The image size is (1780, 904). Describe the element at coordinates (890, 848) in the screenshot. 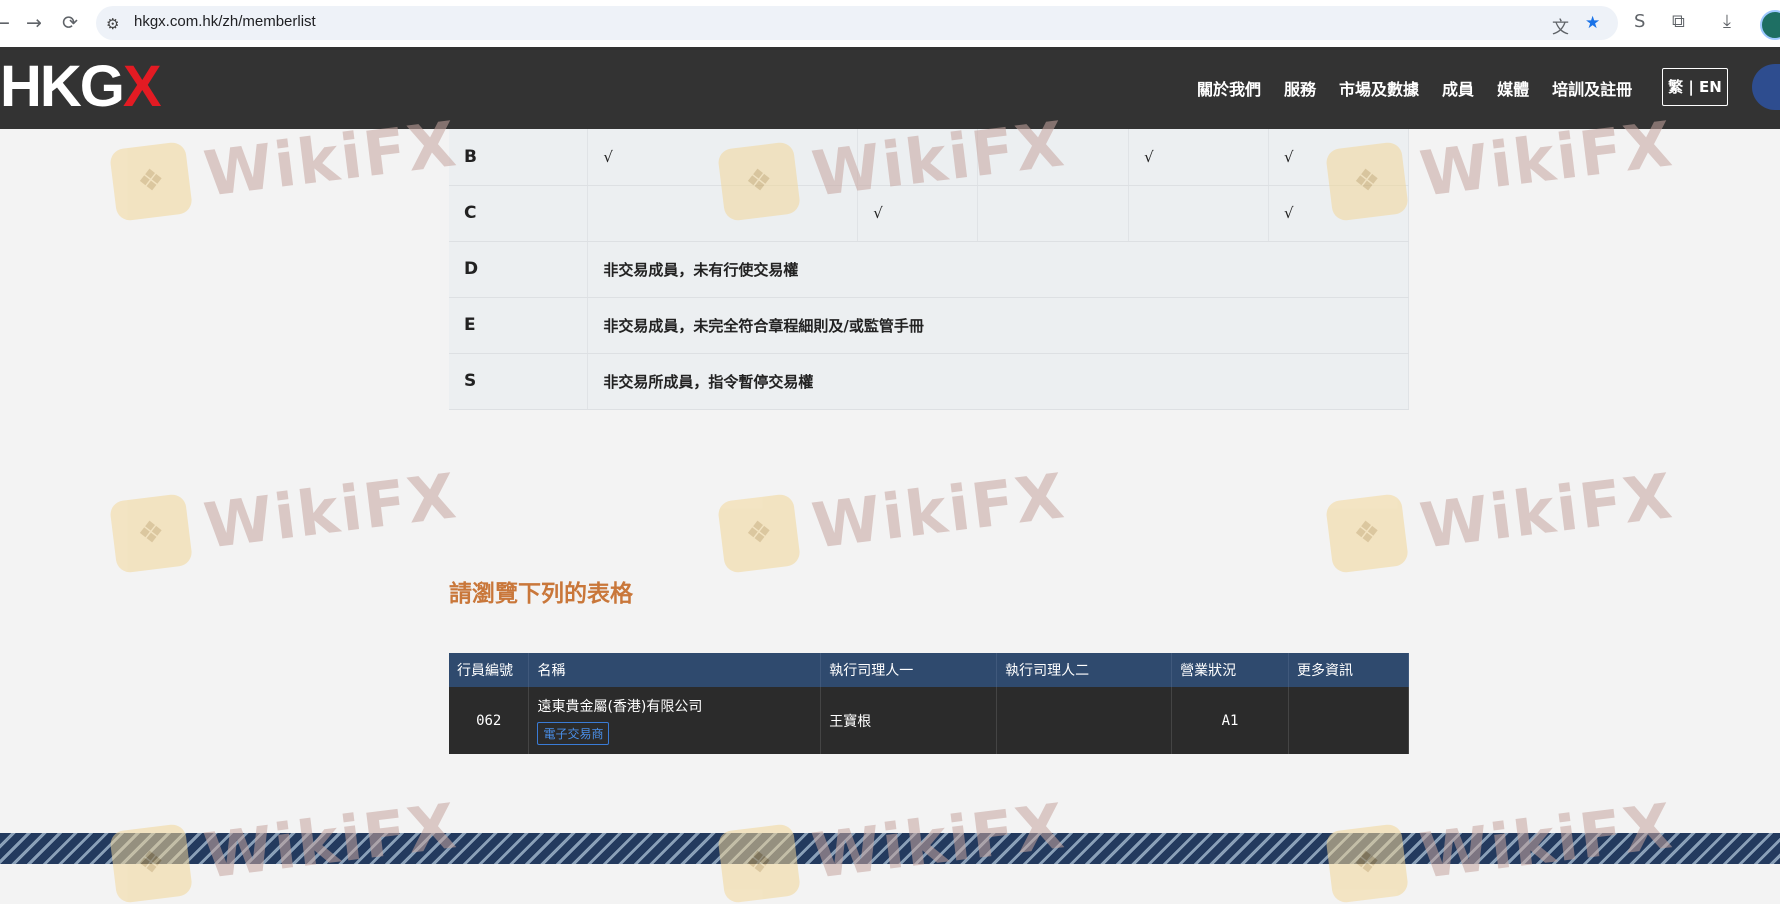

I see `footer-stripe` at that location.